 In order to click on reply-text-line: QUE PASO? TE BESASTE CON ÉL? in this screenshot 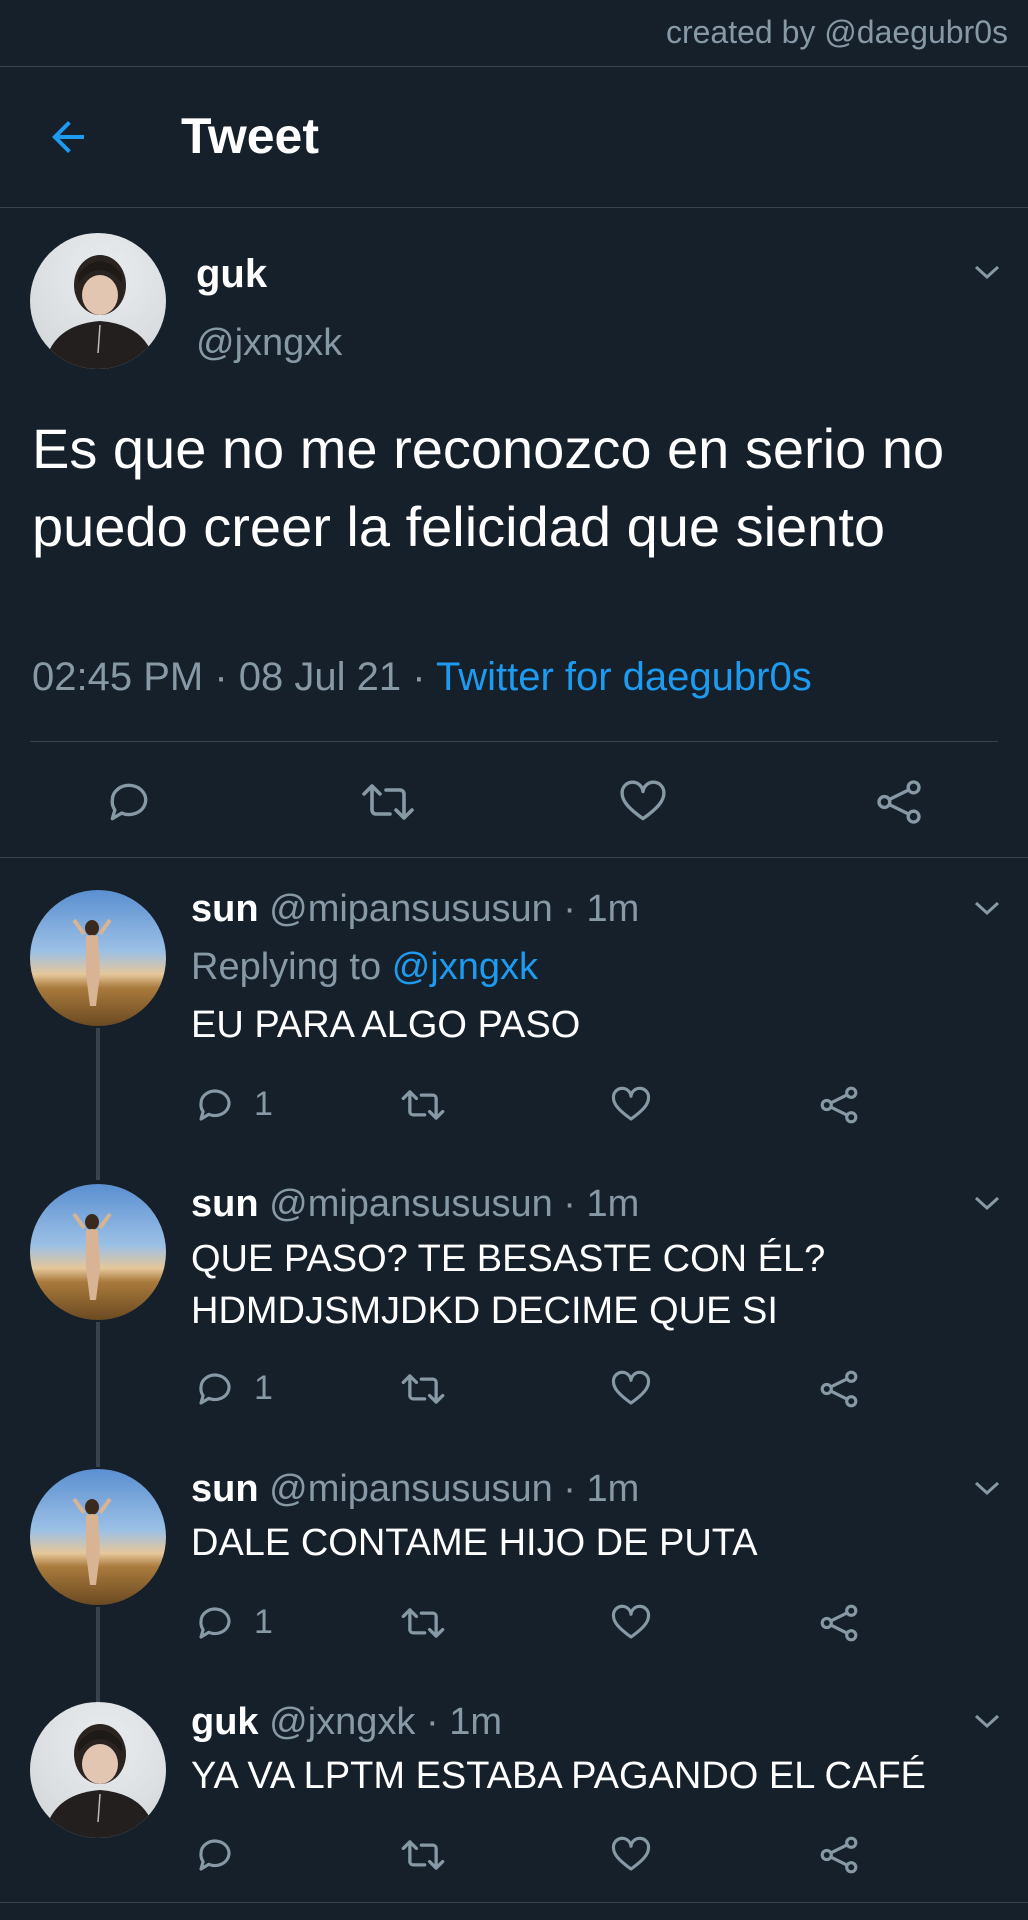, I will do `click(508, 1259)`.